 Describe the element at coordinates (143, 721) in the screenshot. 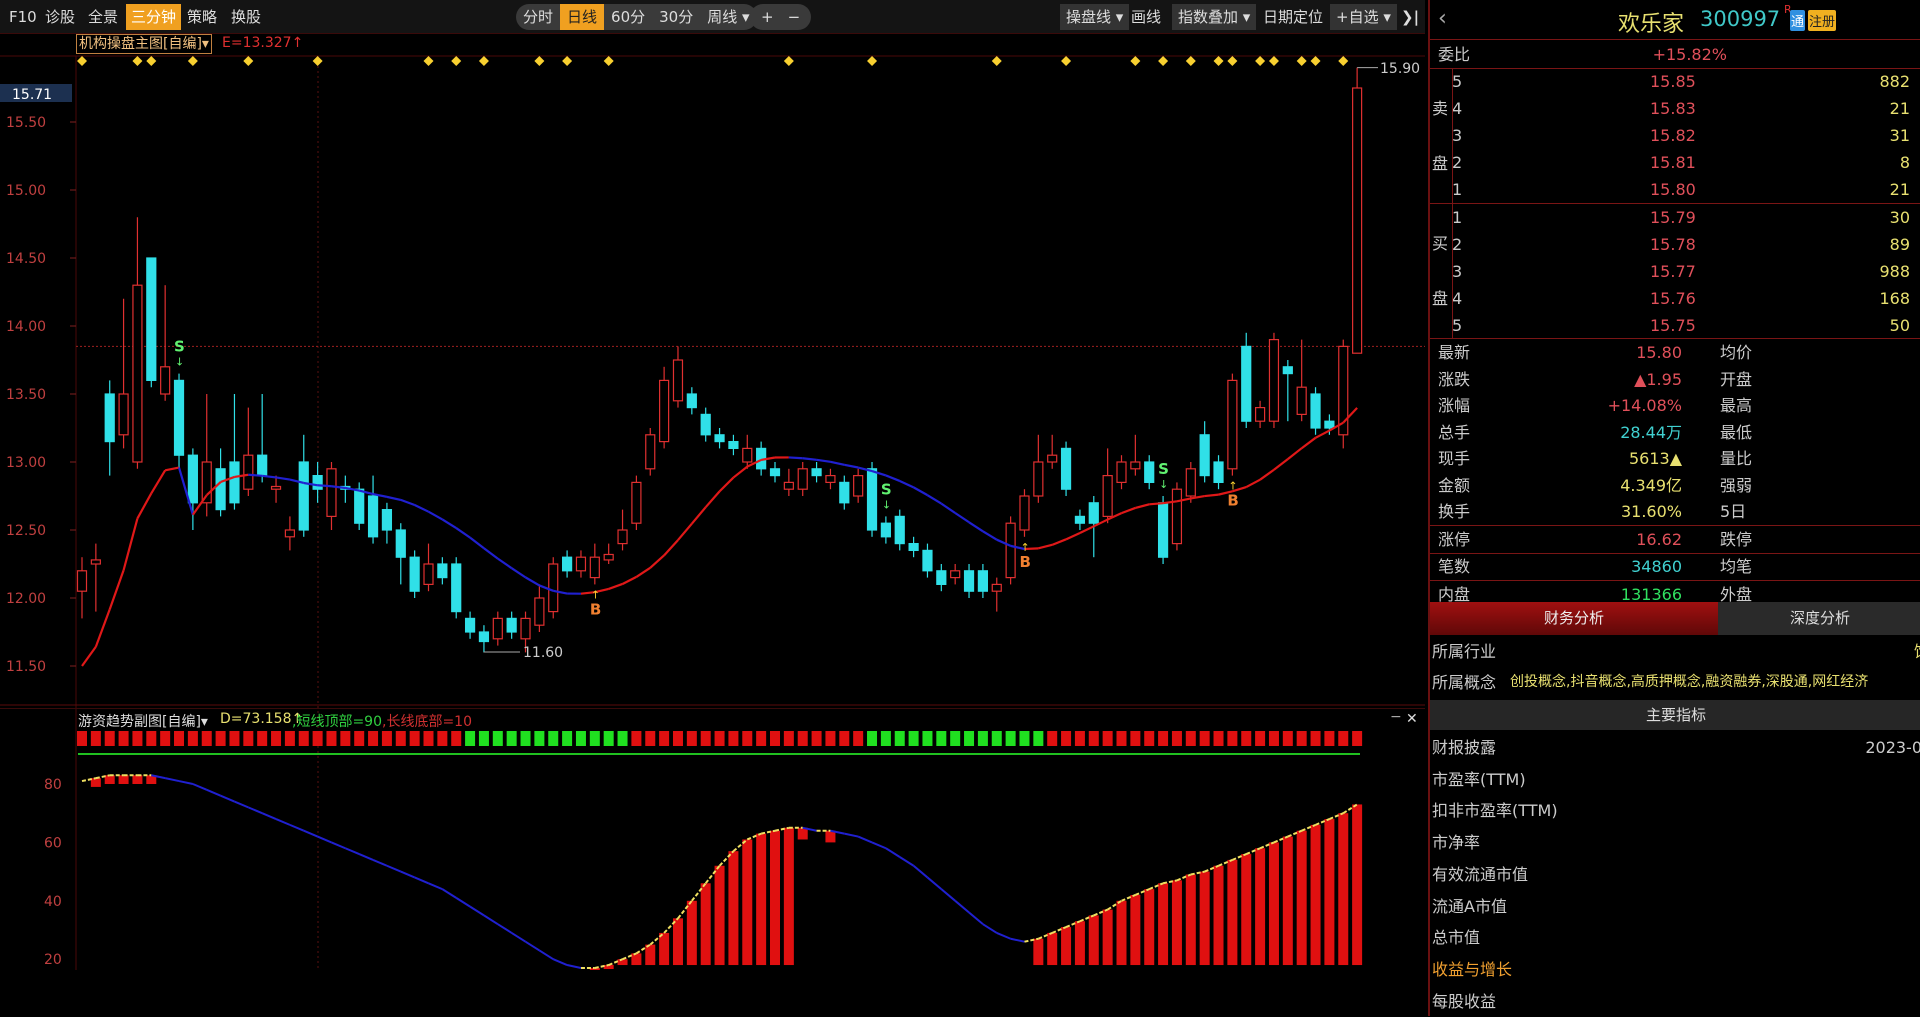

I see `sub-indicator-selector: 游资趋势副图[自编]▾` at that location.